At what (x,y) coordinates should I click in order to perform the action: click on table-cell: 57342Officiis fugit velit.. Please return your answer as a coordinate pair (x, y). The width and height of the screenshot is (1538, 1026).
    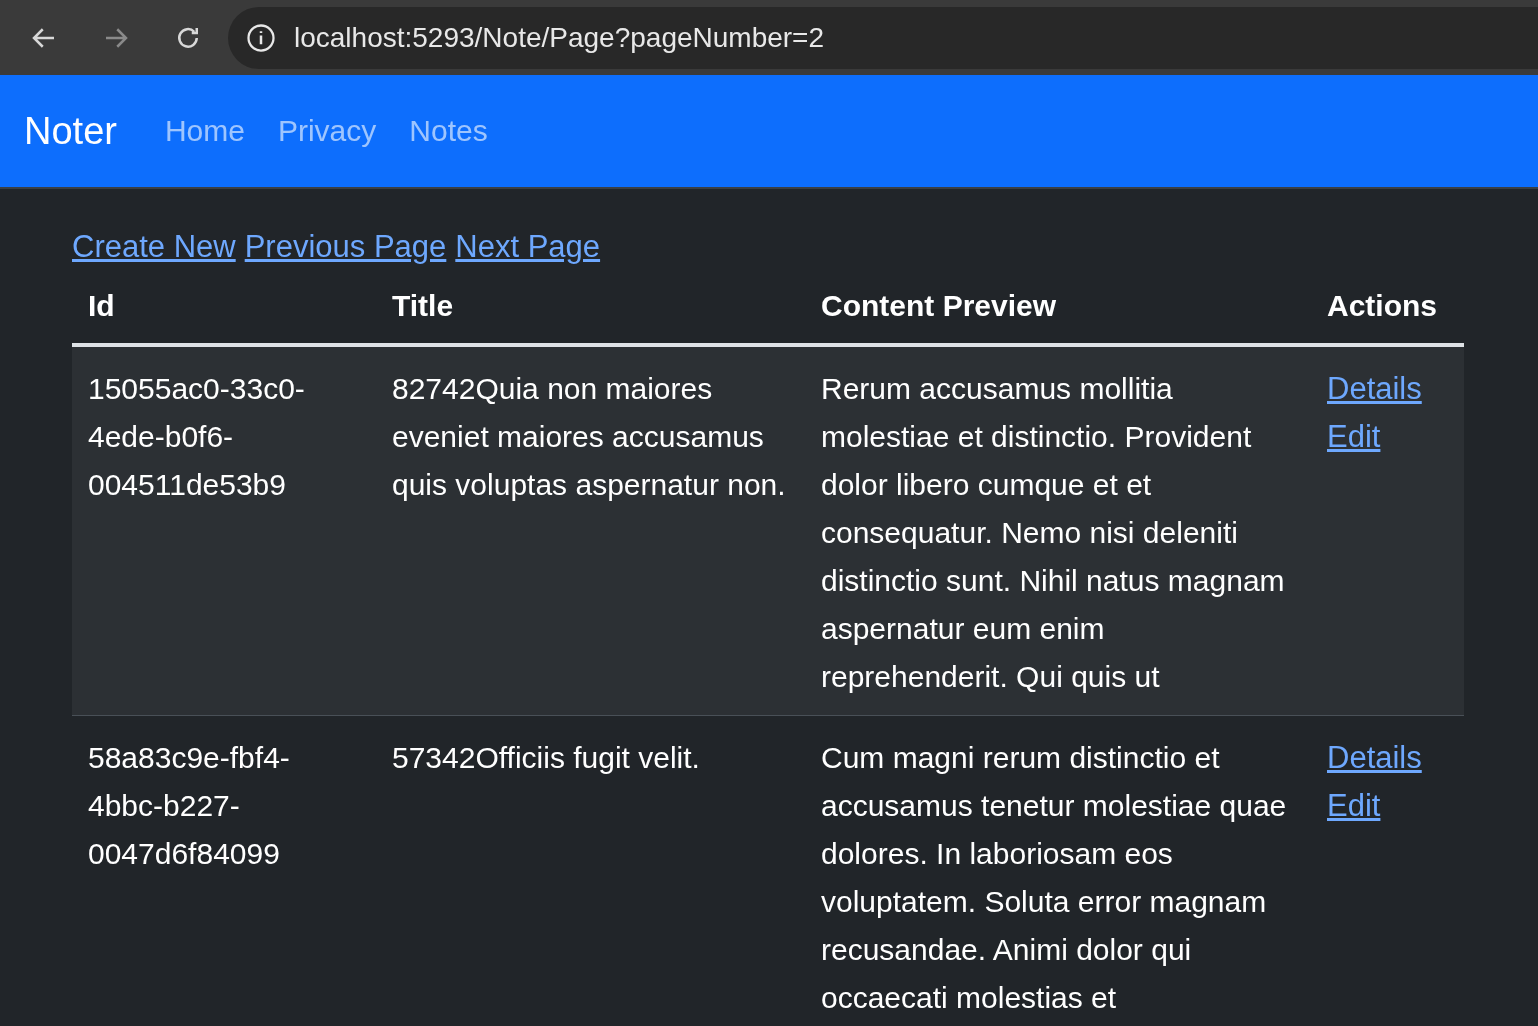
    Looking at the image, I should click on (590, 870).